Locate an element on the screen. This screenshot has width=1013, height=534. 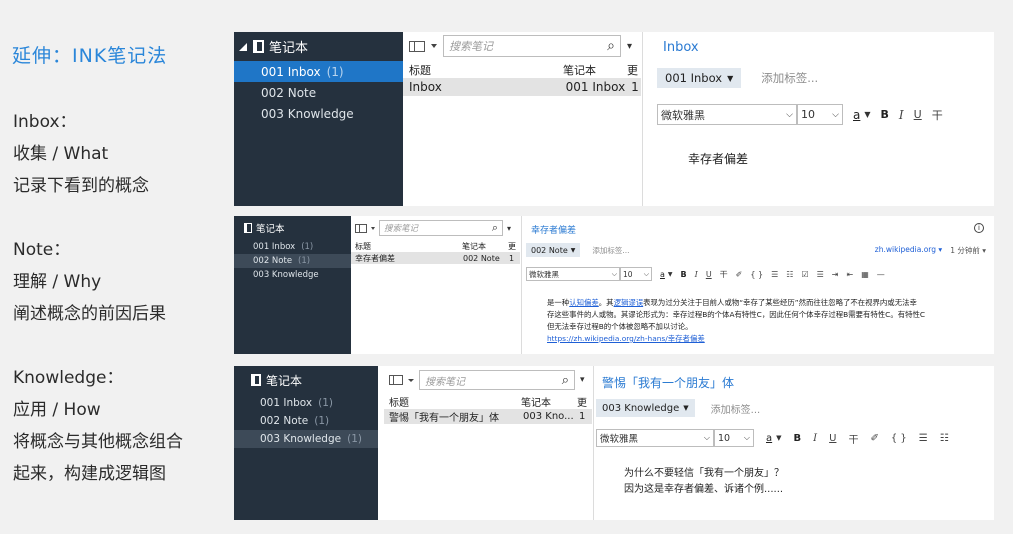
outdent-icon: ⇤ is located at coordinates (850, 274).